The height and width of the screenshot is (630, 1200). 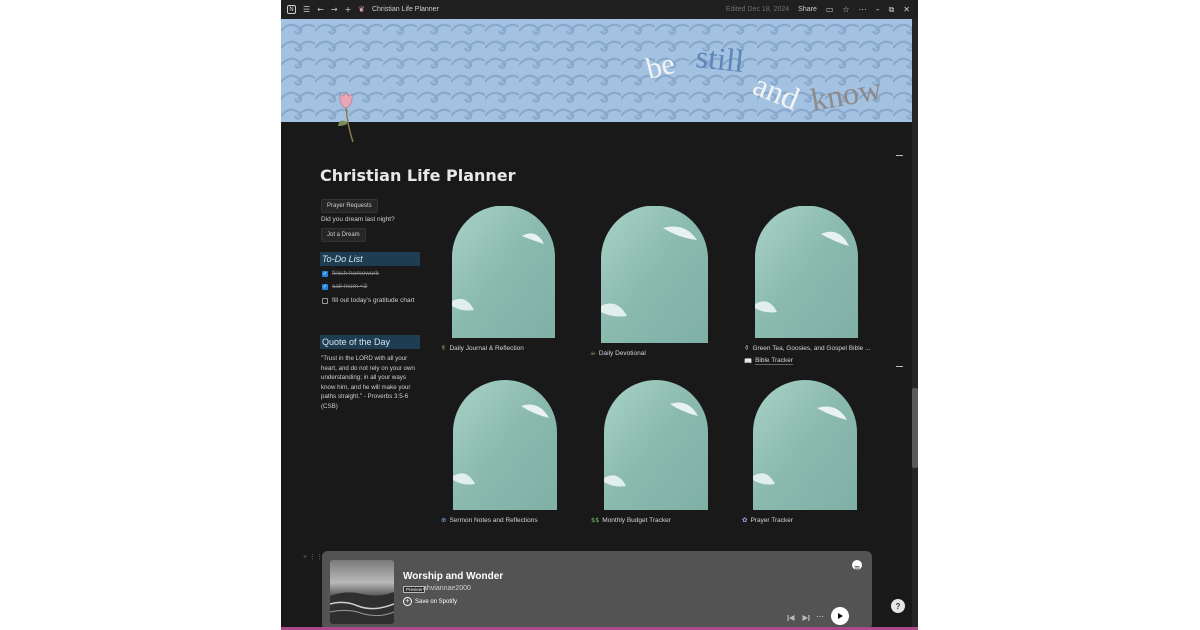 What do you see at coordinates (845, 9) in the screenshot?
I see `star-icon: ☆` at bounding box center [845, 9].